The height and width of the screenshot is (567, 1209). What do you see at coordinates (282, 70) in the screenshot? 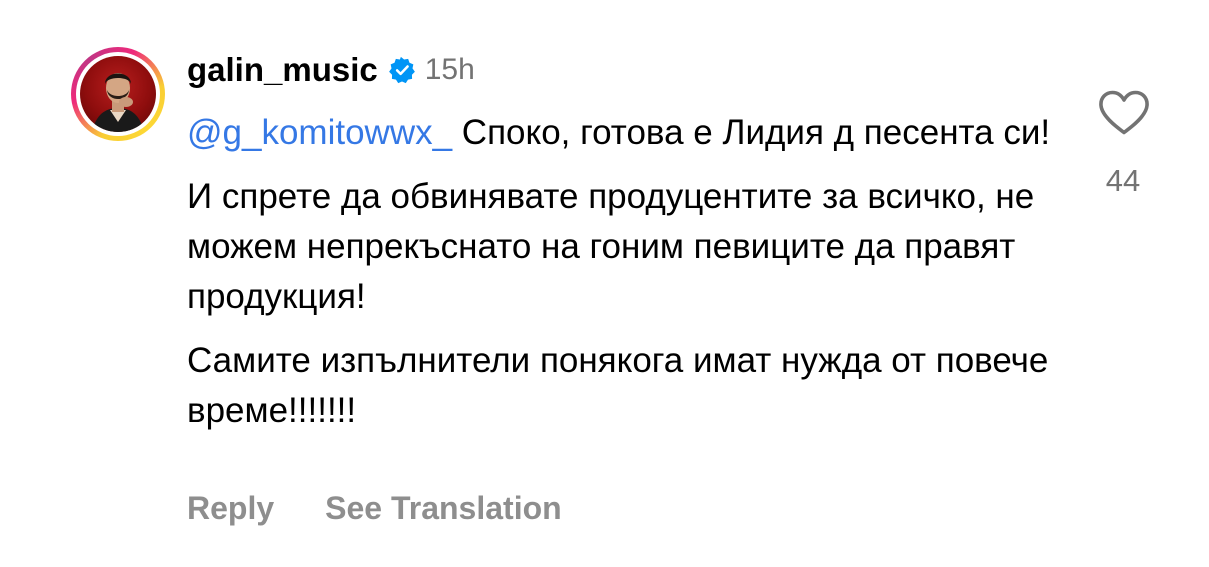
I see `username-link: galin_music` at bounding box center [282, 70].